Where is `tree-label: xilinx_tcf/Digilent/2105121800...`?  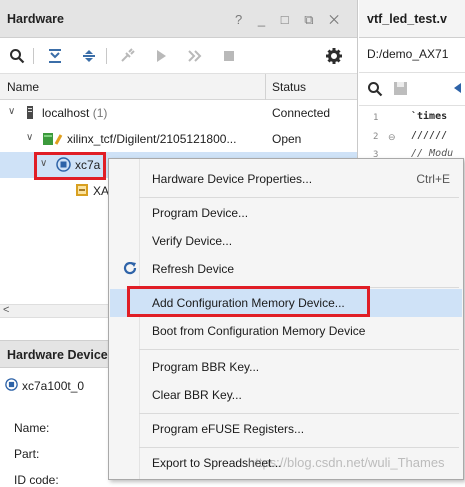 tree-label: xilinx_tcf/Digilent/2105121800... is located at coordinates (152, 139).